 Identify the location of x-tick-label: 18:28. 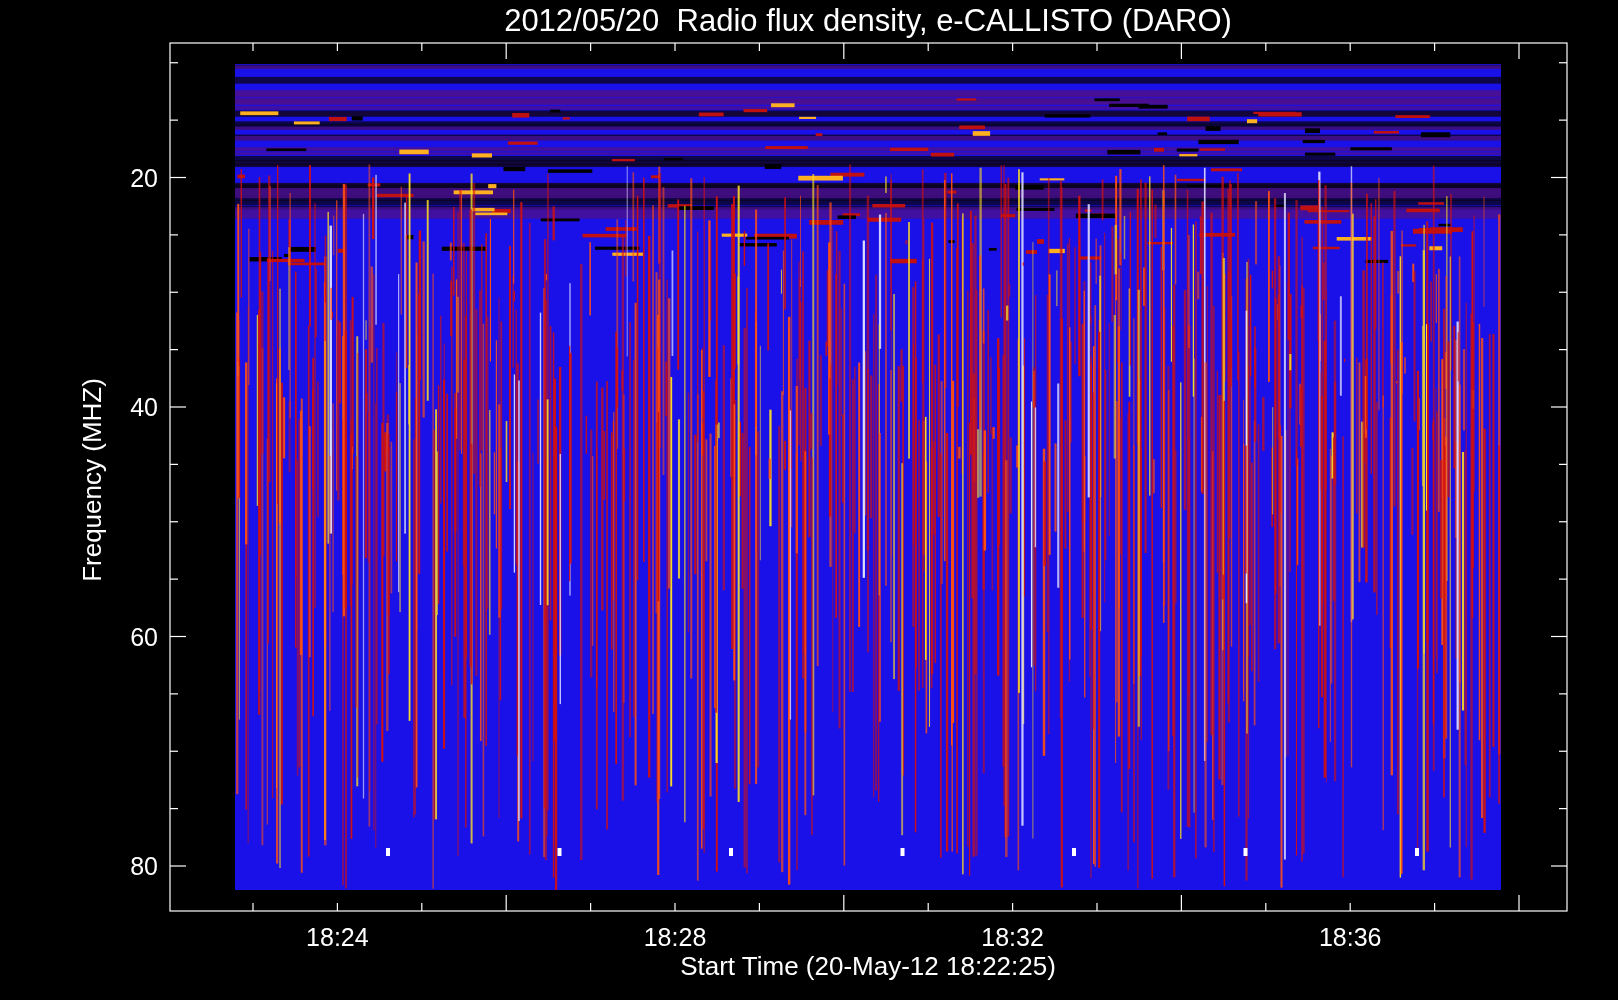
(675, 937).